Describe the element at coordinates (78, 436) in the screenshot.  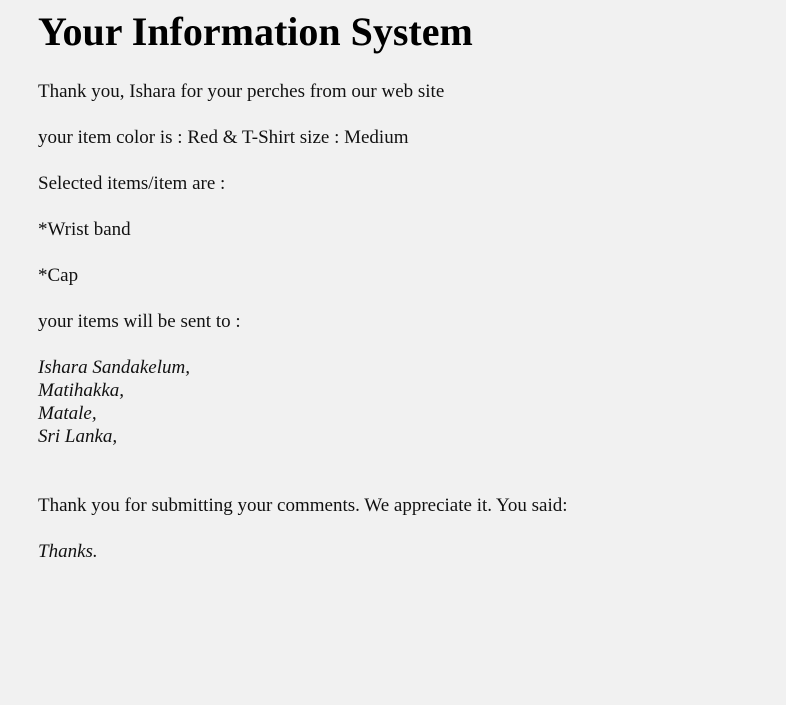
I see `address-line: Sri Lanka,` at that location.